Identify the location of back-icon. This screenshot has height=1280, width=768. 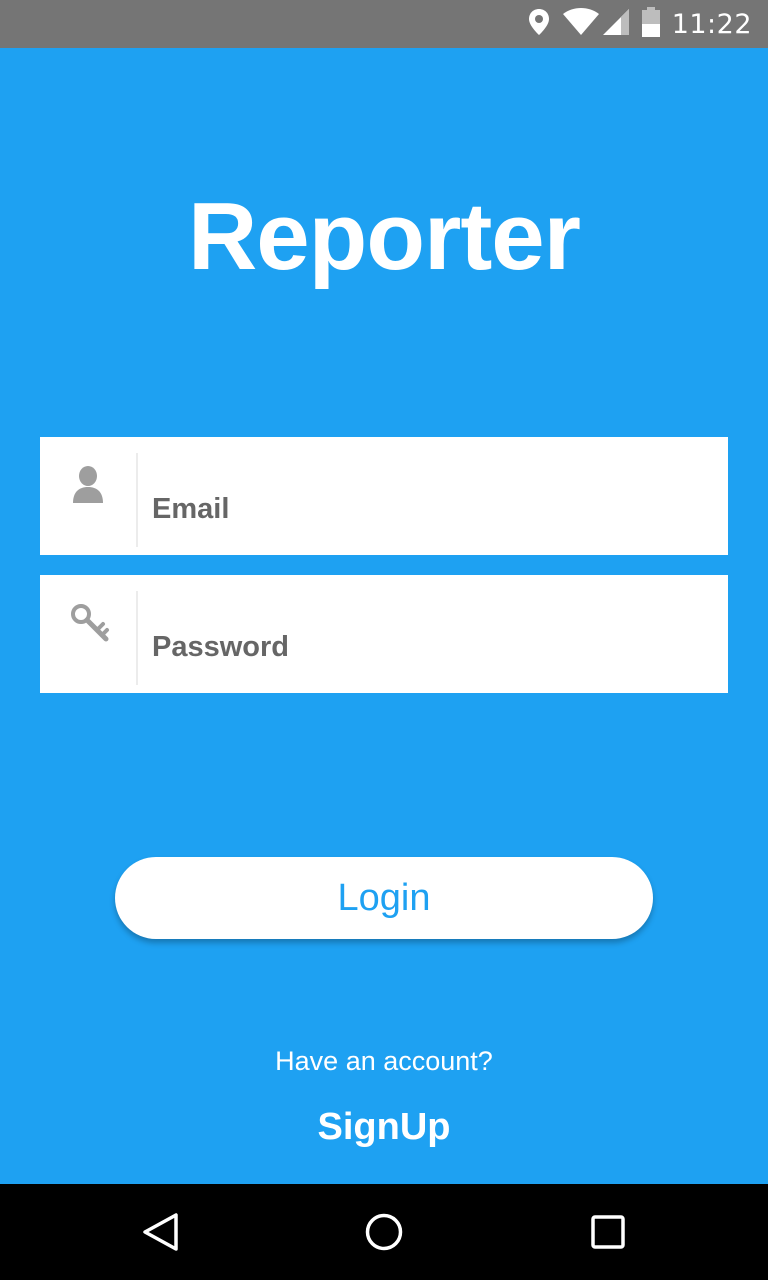
(160, 1232).